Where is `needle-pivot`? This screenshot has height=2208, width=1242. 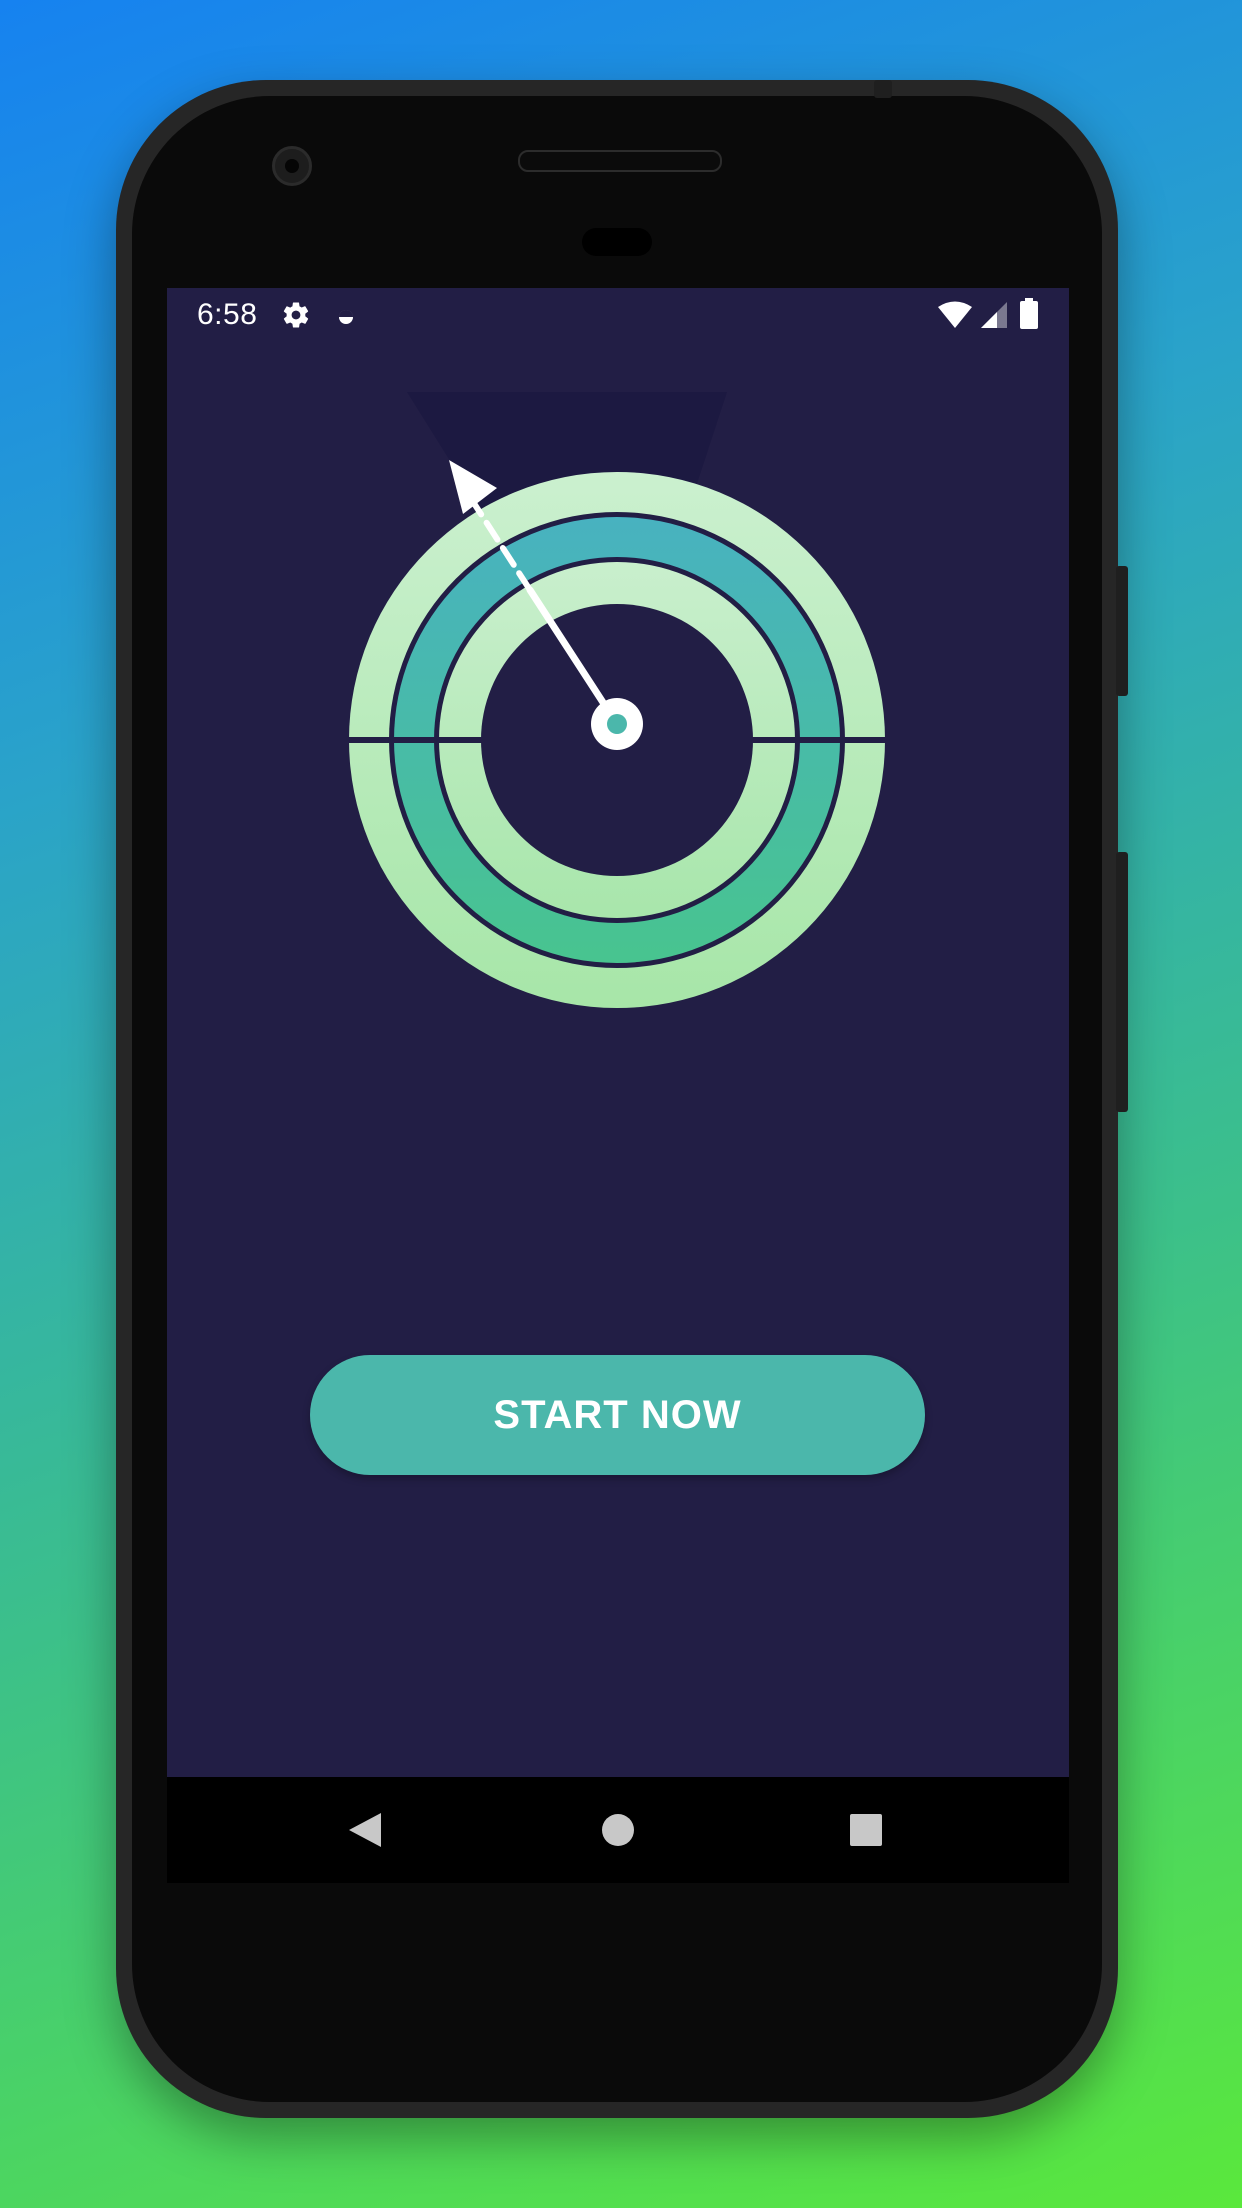 needle-pivot is located at coordinates (617, 724).